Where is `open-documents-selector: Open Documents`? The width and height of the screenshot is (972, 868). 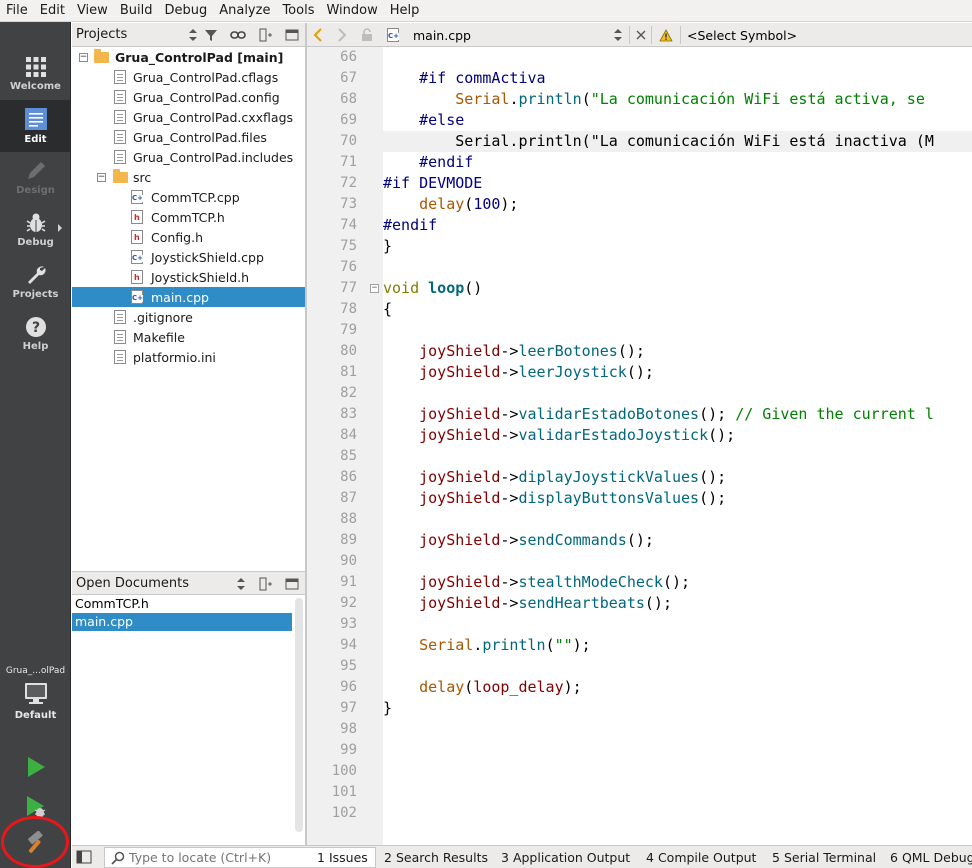 open-documents-selector: Open Documents is located at coordinates (130, 583).